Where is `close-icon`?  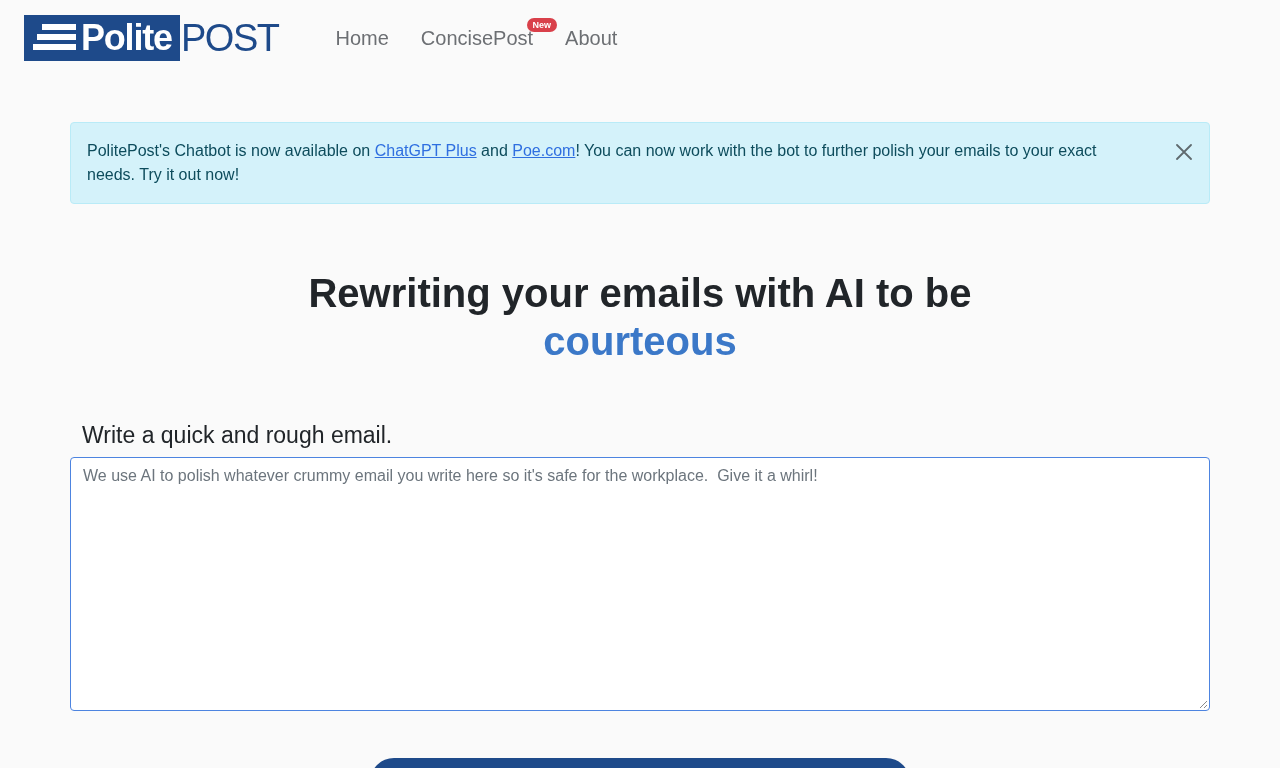
close-icon is located at coordinates (1184, 152).